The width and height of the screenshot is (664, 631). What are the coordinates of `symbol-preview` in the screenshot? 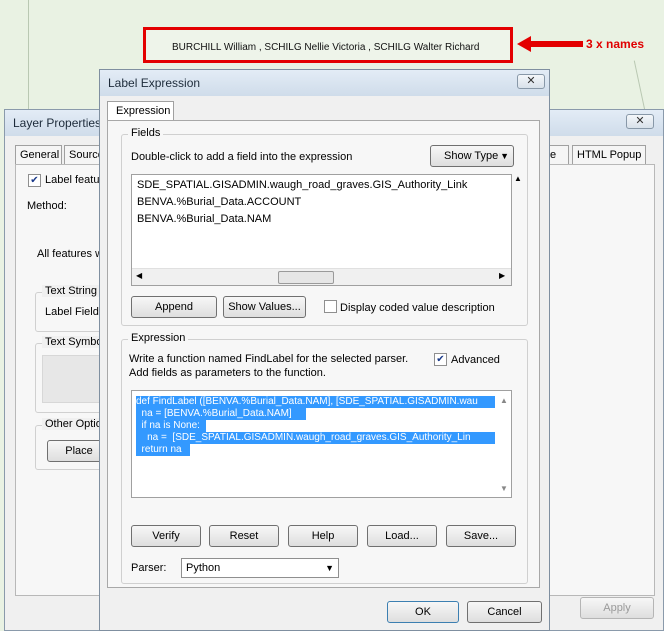 It's located at (74, 379).